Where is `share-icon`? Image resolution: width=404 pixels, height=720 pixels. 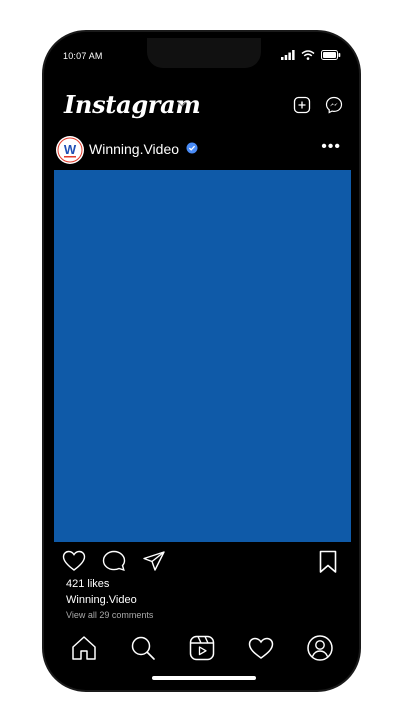
share-icon is located at coordinates (154, 561).